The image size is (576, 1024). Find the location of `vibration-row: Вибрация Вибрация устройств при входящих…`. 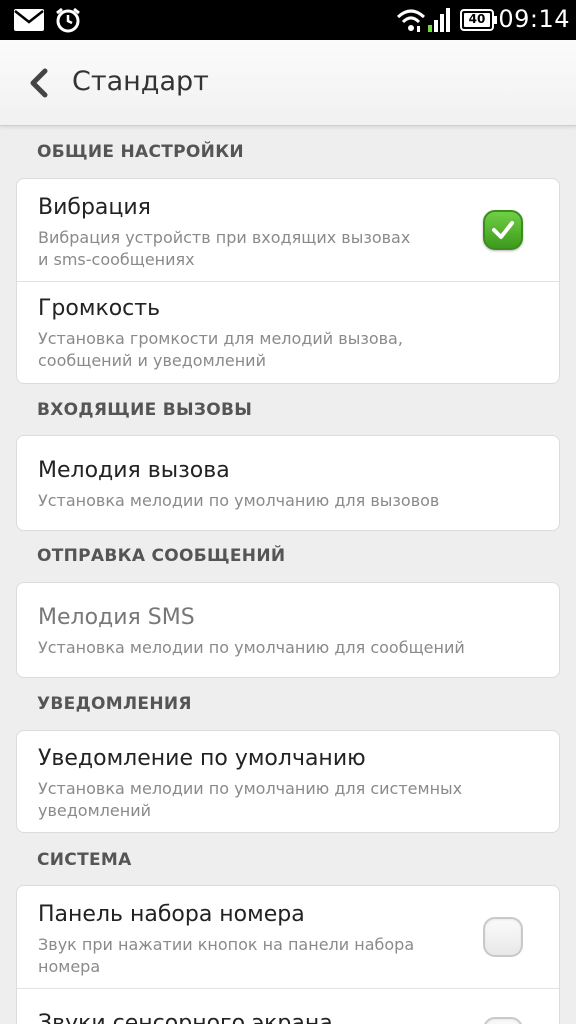

vibration-row: Вибрация Вибрация устройств при входящих… is located at coordinates (288, 230).